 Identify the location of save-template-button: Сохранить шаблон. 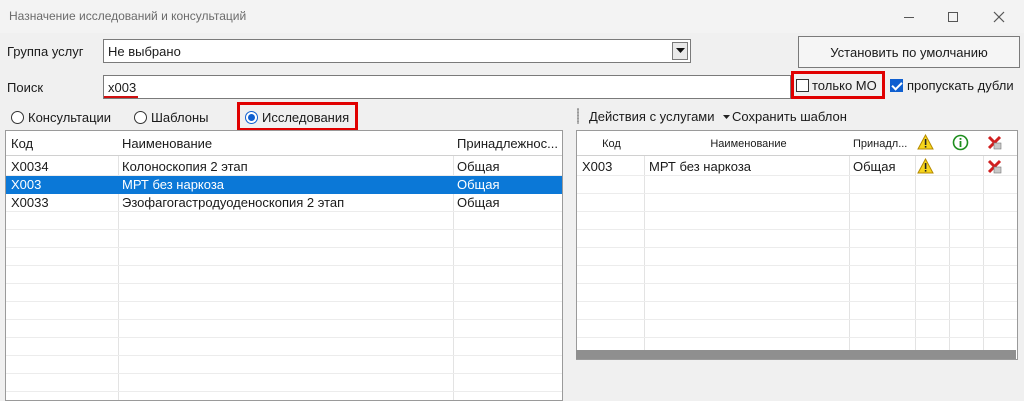
(789, 116).